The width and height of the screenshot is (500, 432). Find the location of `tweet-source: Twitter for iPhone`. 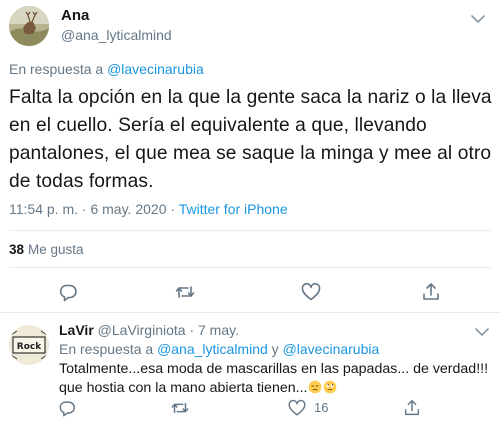

tweet-source: Twitter for iPhone is located at coordinates (233, 209).